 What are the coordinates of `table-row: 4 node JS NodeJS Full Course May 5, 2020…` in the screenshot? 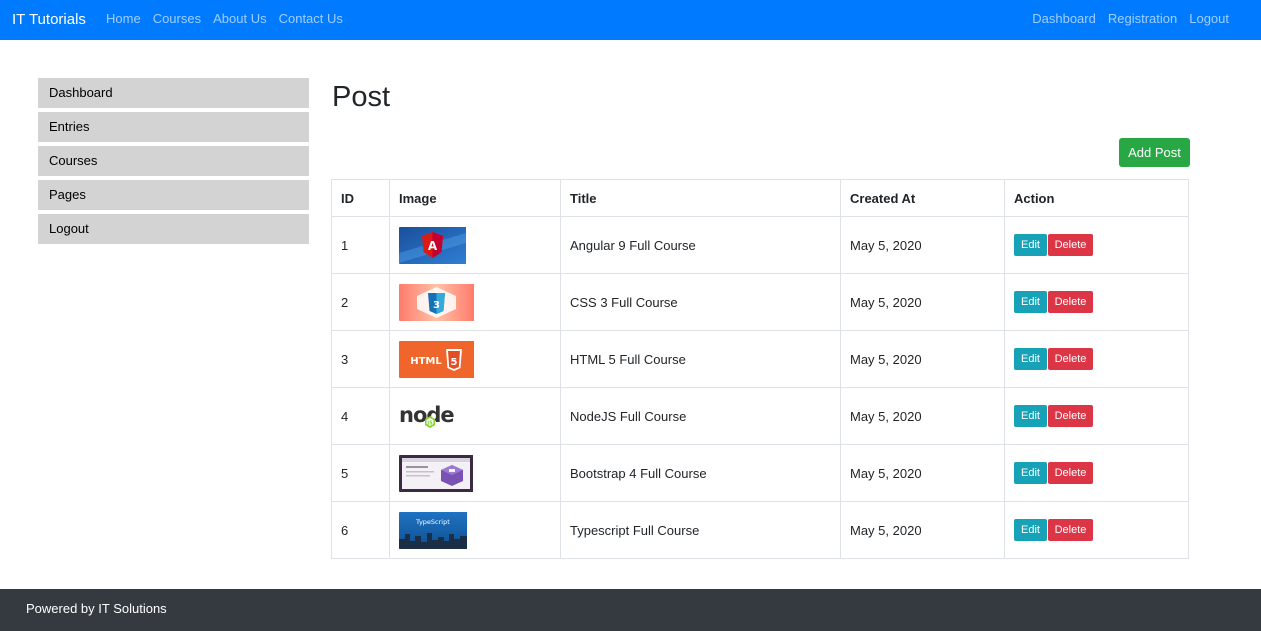 It's located at (760, 416).